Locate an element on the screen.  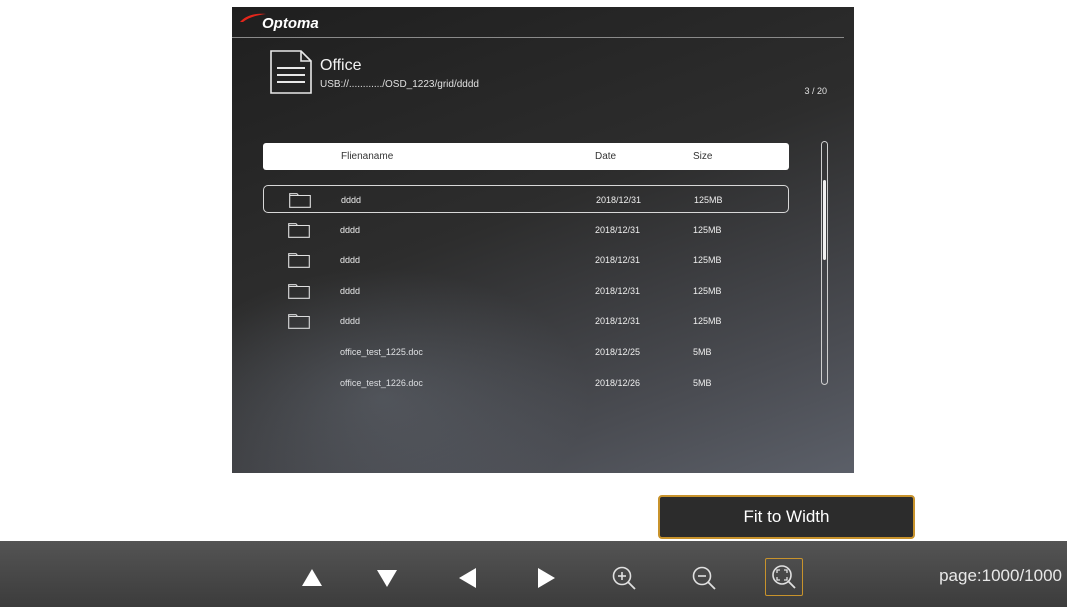
arrow-up-button is located at coordinates (312, 578).